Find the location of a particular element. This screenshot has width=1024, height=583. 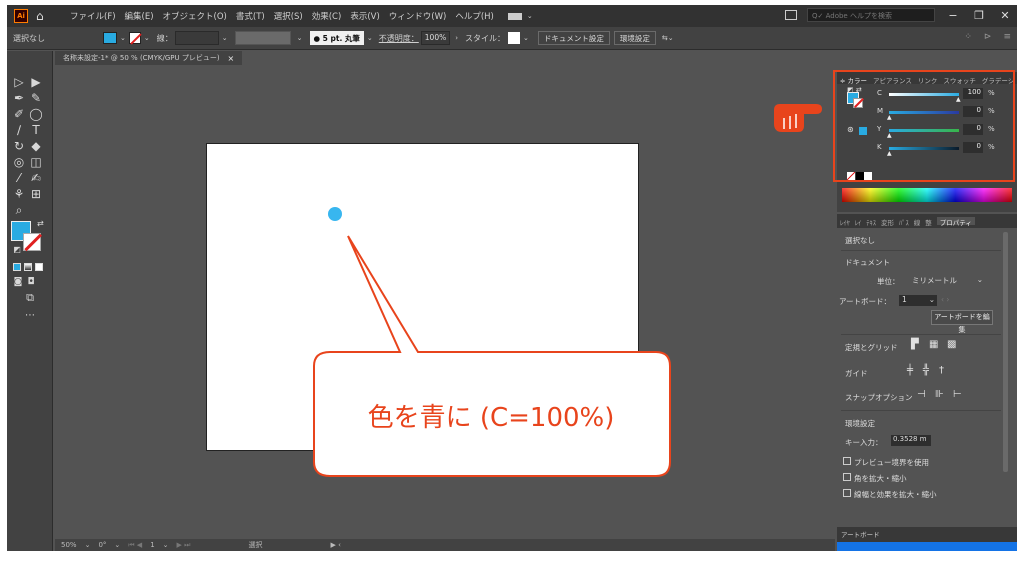

close-icon: ✕ is located at coordinates (1005, 15).